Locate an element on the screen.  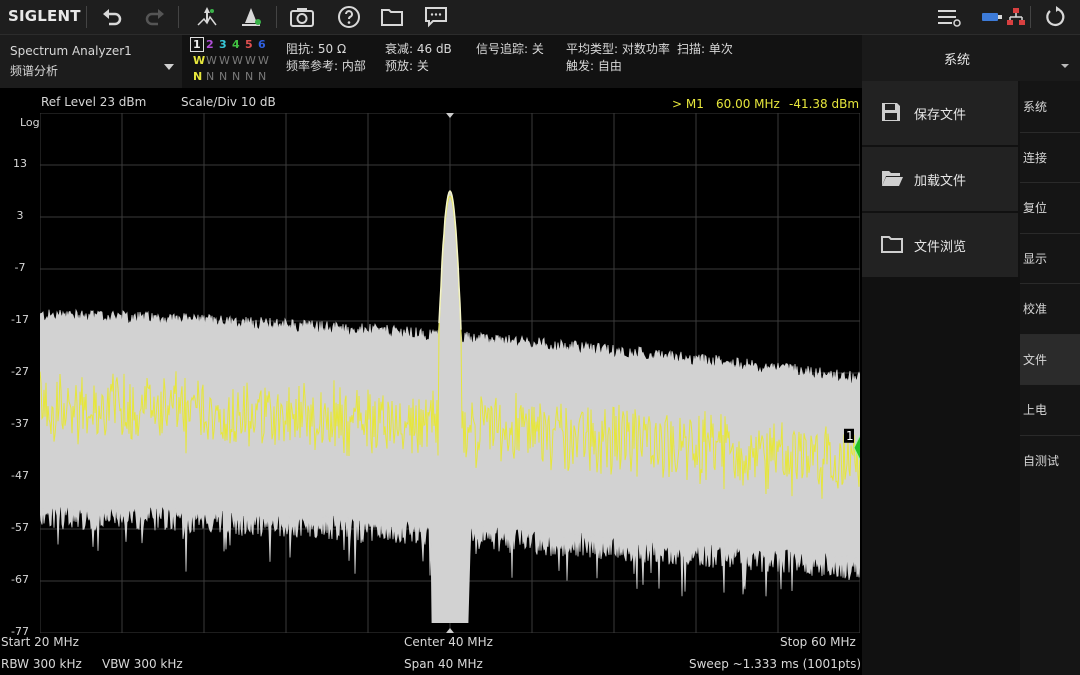
side-tab-2: 复位 is located at coordinates (1050, 207).